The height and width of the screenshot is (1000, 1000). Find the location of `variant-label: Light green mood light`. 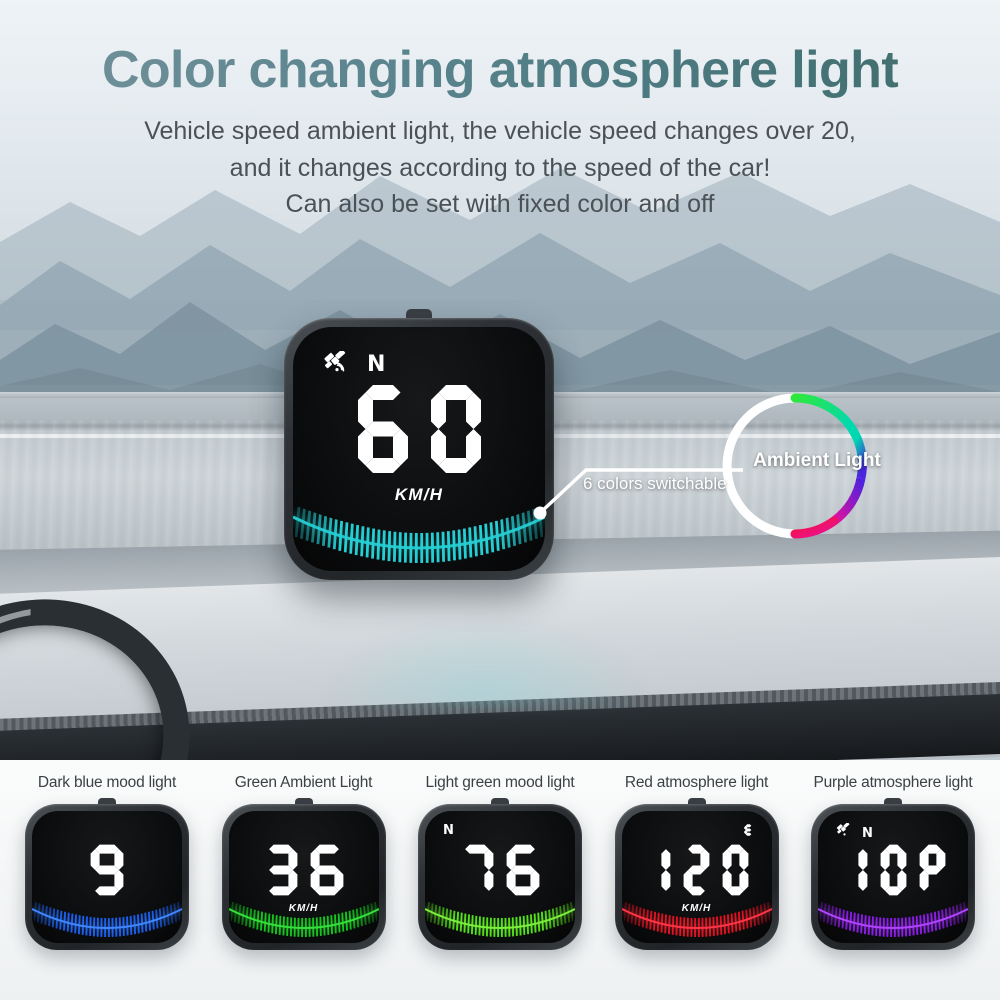

variant-label: Light green mood light is located at coordinates (500, 782).